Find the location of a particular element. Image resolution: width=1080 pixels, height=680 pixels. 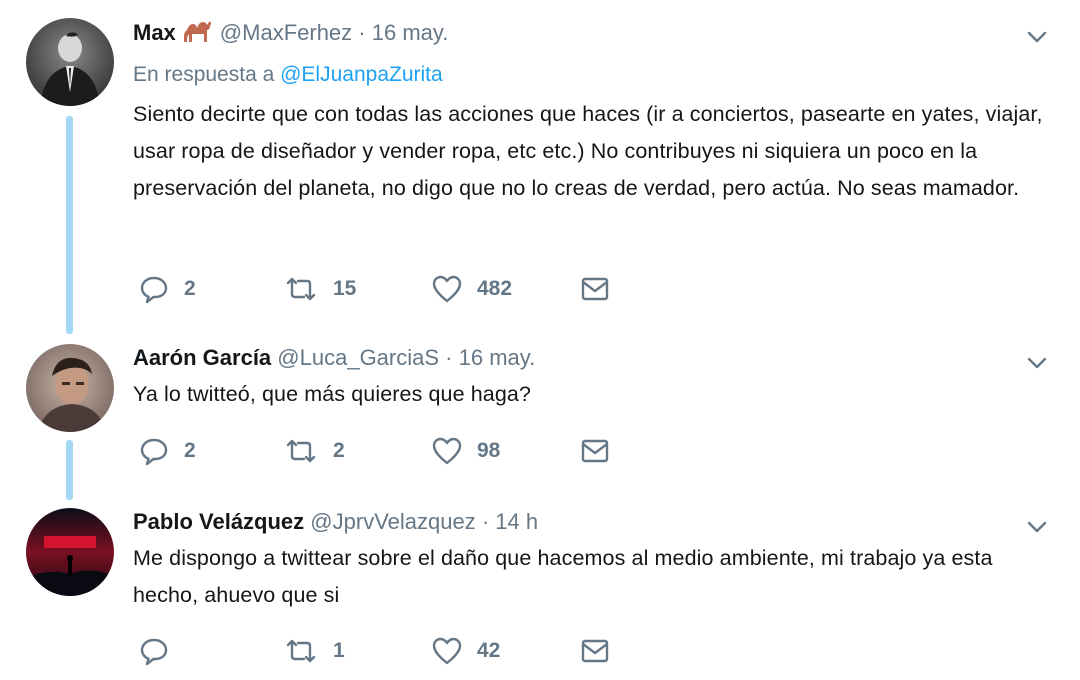

like-button: 98 is located at coordinates (465, 451).